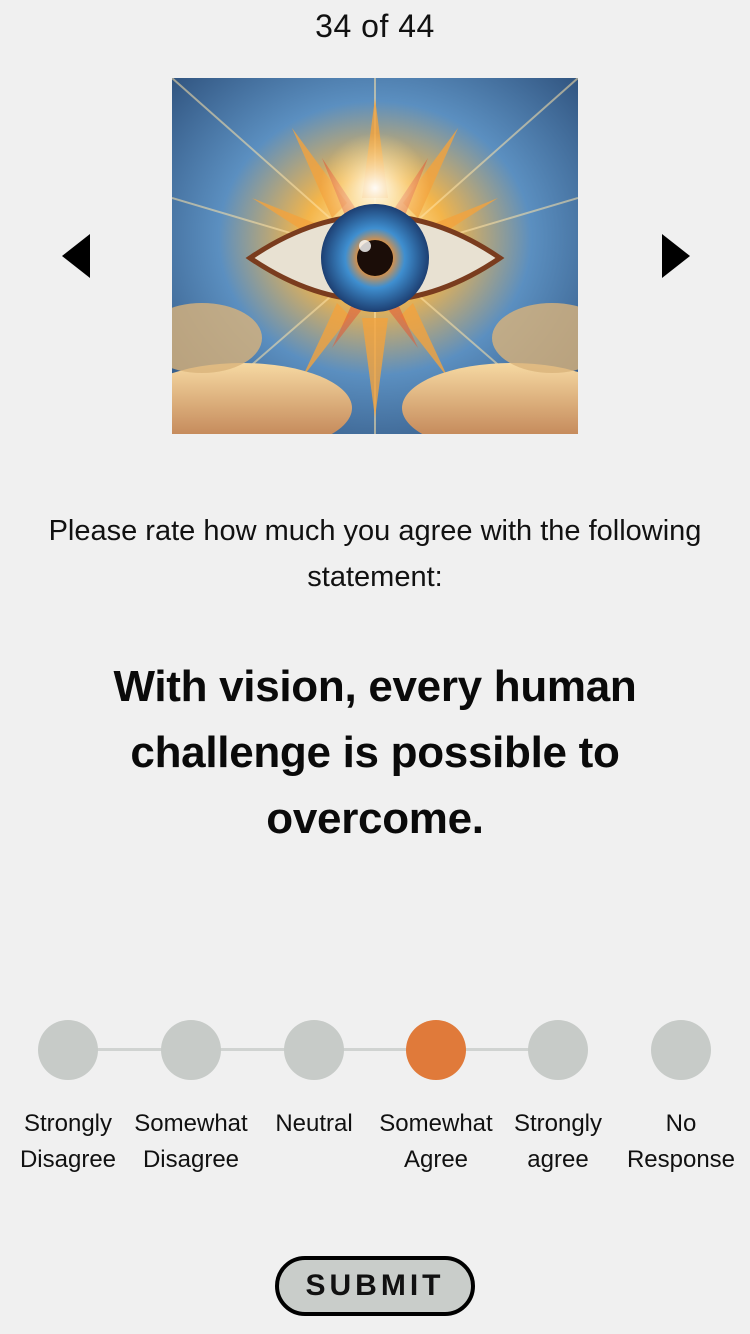  What do you see at coordinates (436, 1050) in the screenshot?
I see `radio-dot-selected` at bounding box center [436, 1050].